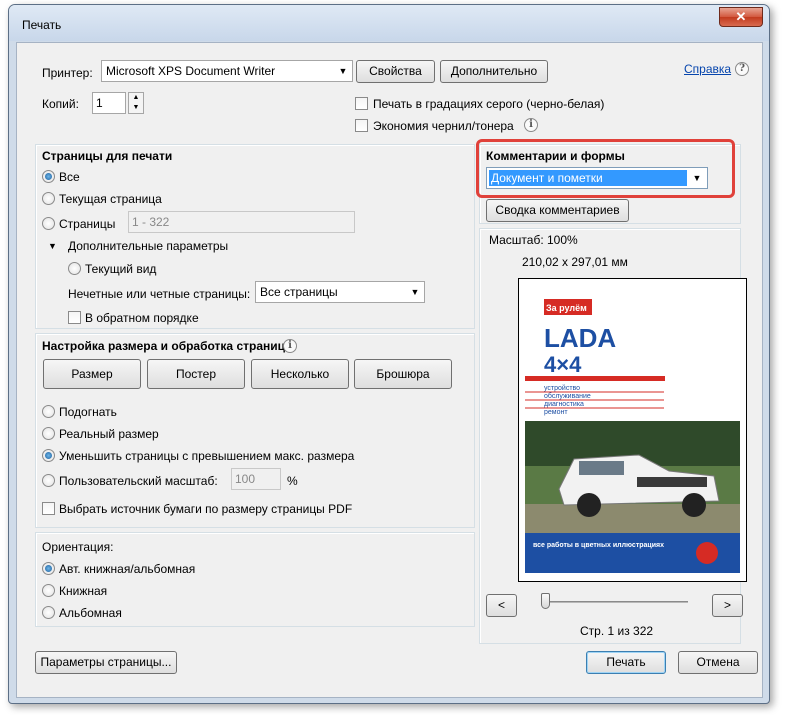 This screenshot has height=715, width=787. Describe the element at coordinates (67, 73) in the screenshot. I see `printer-label: Принтер:` at that location.